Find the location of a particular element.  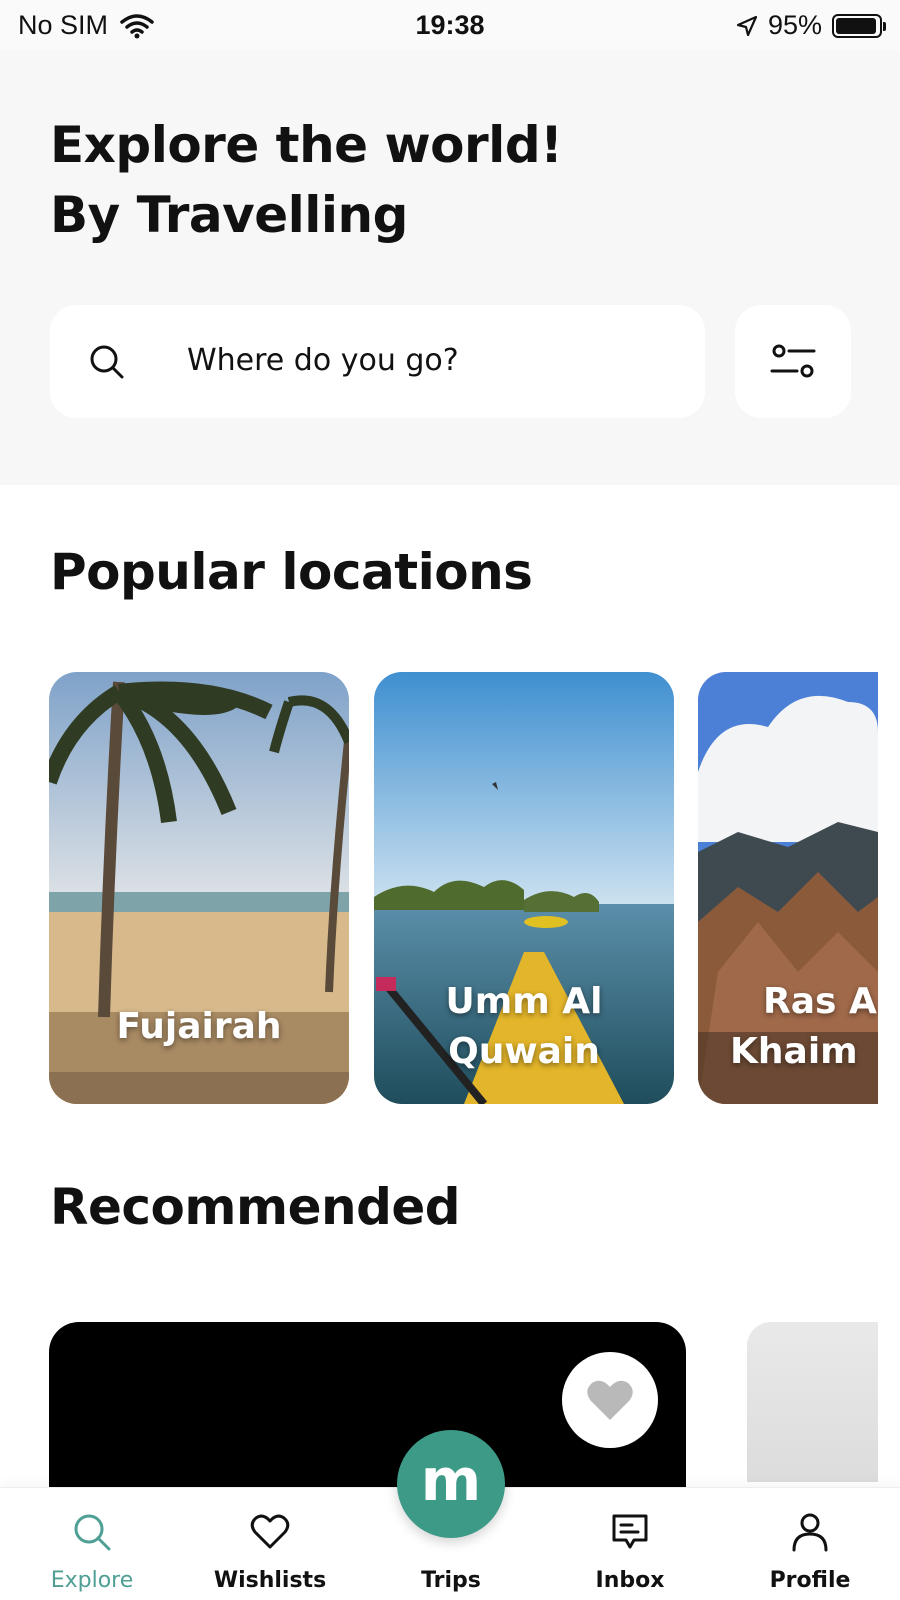

location-name-multiline: Umm Al Quwain is located at coordinates (524, 1027).